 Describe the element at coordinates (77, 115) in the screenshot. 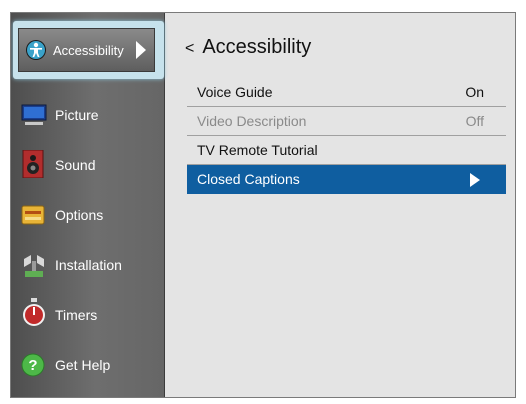

I see `sidebar-item-label: Picture` at that location.